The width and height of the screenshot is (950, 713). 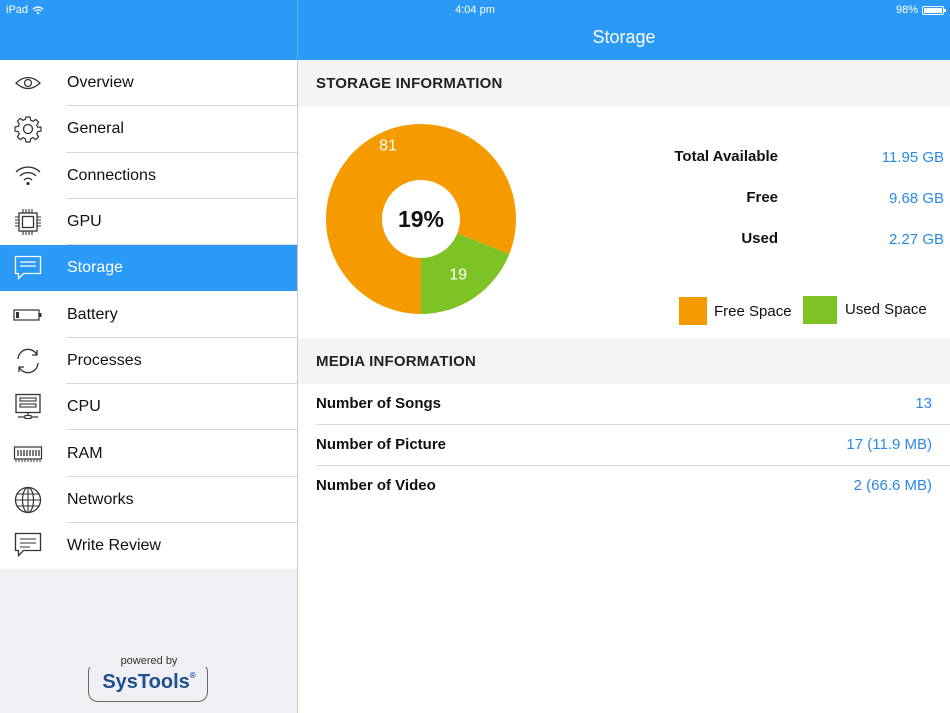 I want to click on total-available-value: 11.95 GB, so click(x=912, y=157).